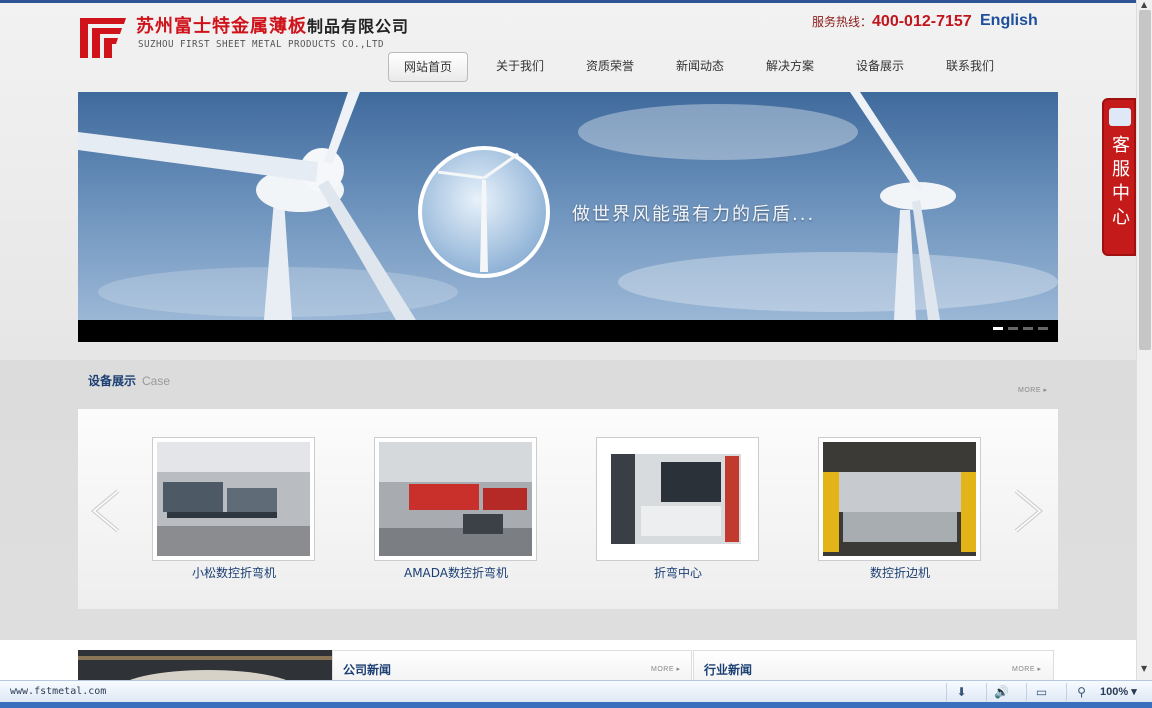 The width and height of the screenshot is (1152, 708). Describe the element at coordinates (520, 67) in the screenshot. I see `nav-item-about: 关于我们` at that location.